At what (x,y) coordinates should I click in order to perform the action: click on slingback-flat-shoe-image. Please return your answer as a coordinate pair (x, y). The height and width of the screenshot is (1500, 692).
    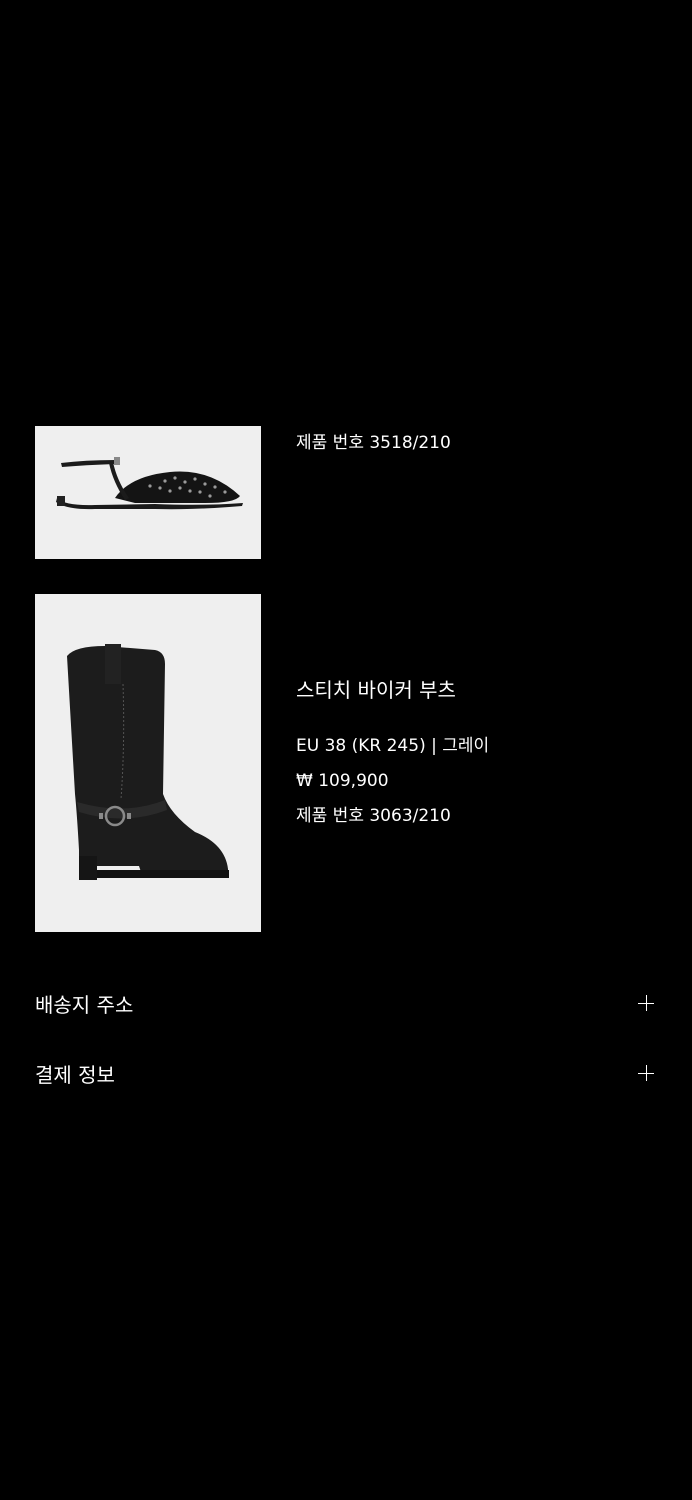
    Looking at the image, I should click on (148, 492).